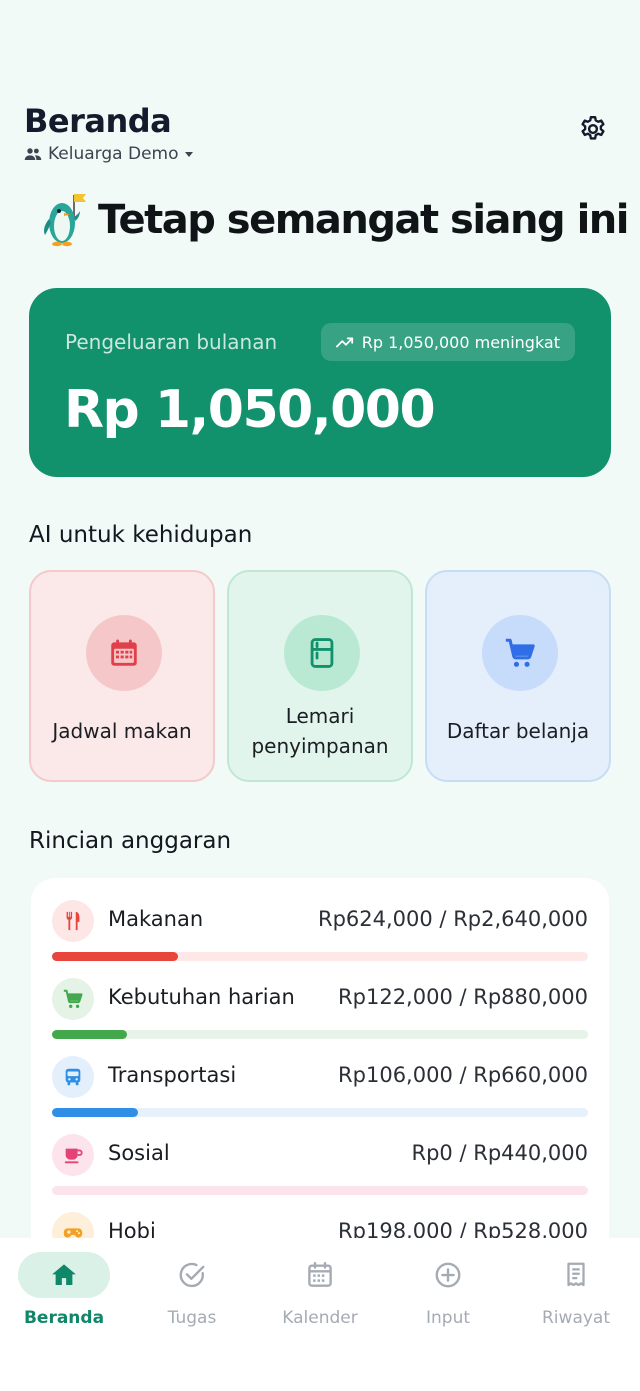 This screenshot has width=640, height=1391. Describe the element at coordinates (448, 1318) in the screenshot. I see `nav-label: Input` at that location.